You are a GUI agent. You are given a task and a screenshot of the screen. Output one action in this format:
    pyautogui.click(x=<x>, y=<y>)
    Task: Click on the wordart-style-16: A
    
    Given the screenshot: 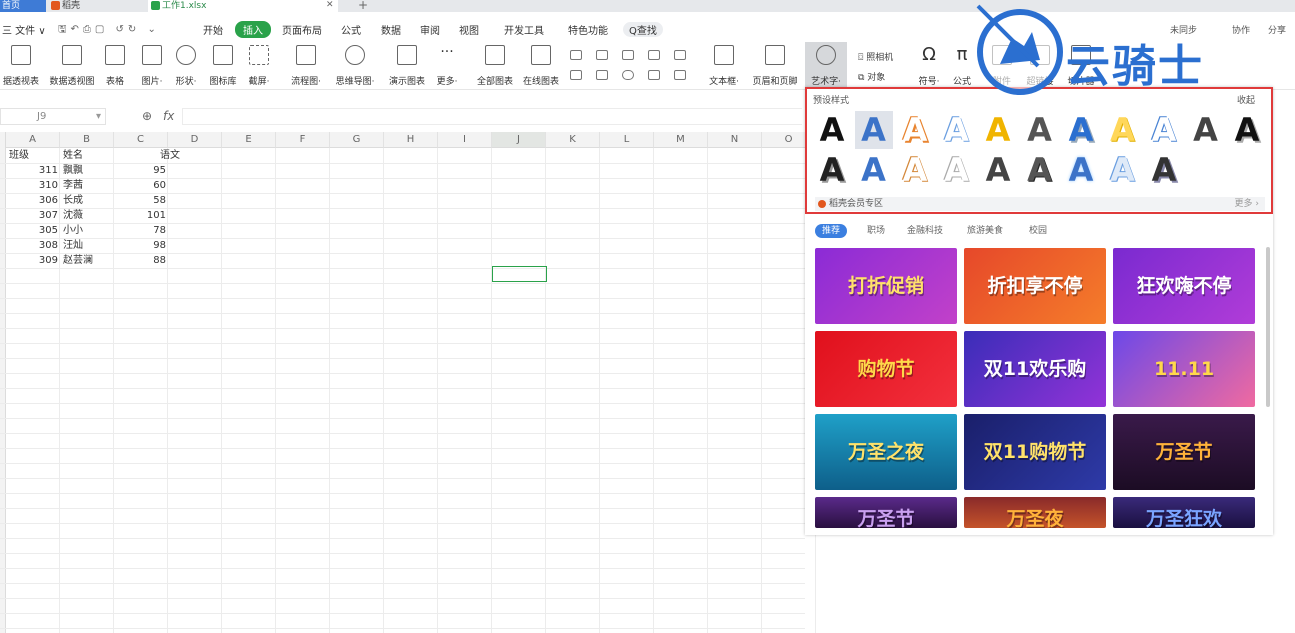 What is the action you would take?
    pyautogui.click(x=998, y=170)
    